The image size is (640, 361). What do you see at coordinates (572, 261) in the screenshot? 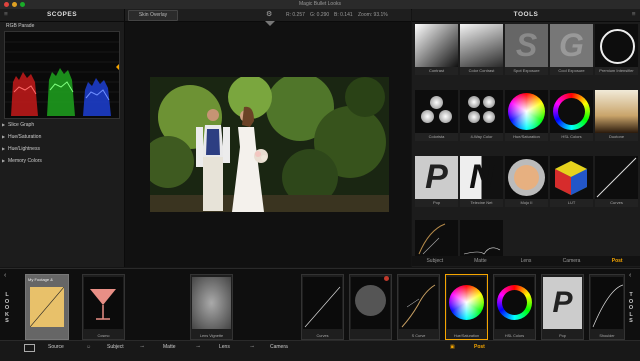
I see `tab-camera: Camera` at bounding box center [572, 261].